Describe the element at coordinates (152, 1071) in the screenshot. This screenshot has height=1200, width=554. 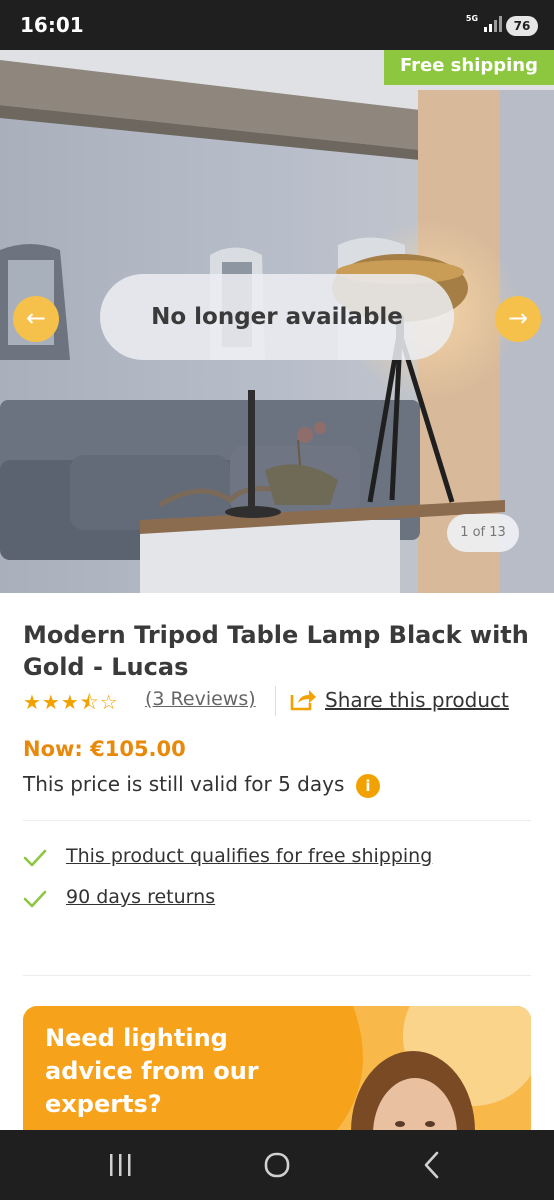
I see `advice-banner-heading: Need lighting advice from our experts?` at that location.